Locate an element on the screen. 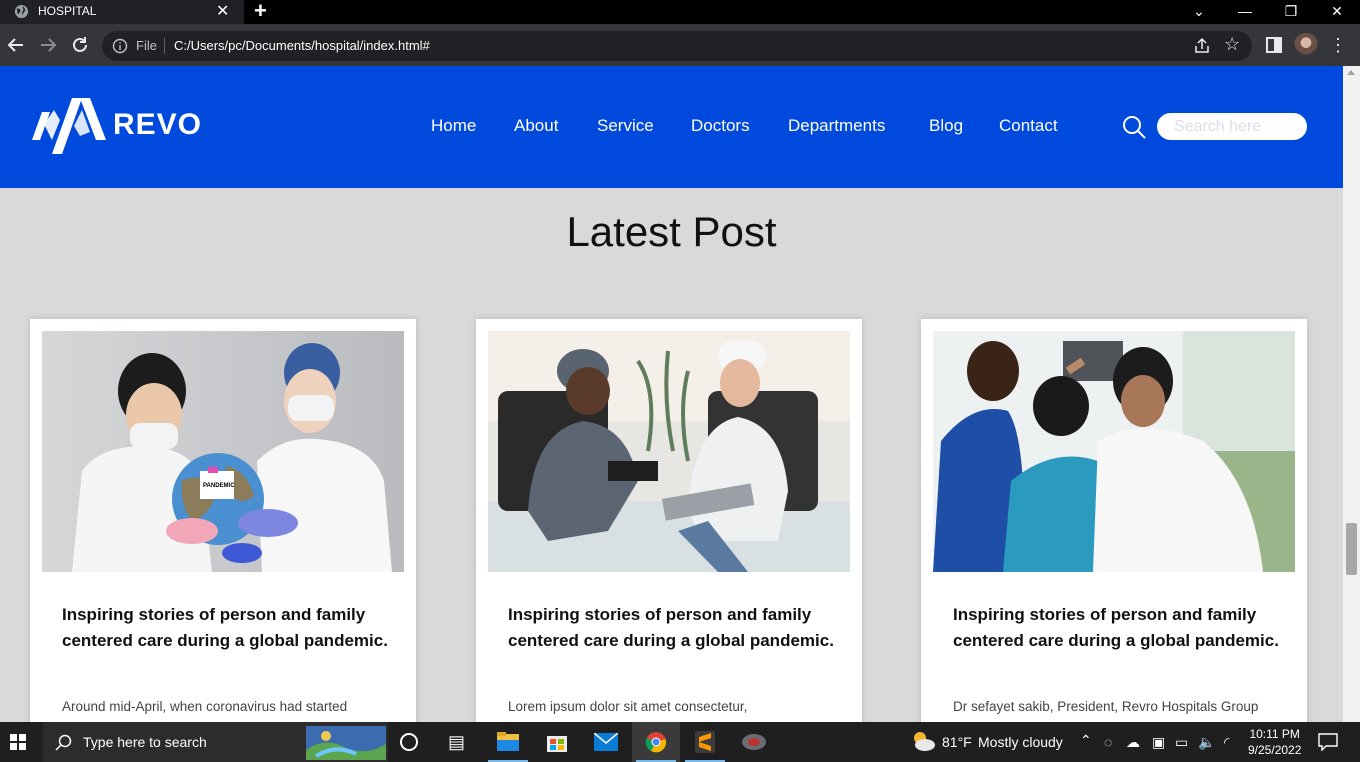 The height and width of the screenshot is (762, 1360). side-panel-icon is located at coordinates (1274, 45).